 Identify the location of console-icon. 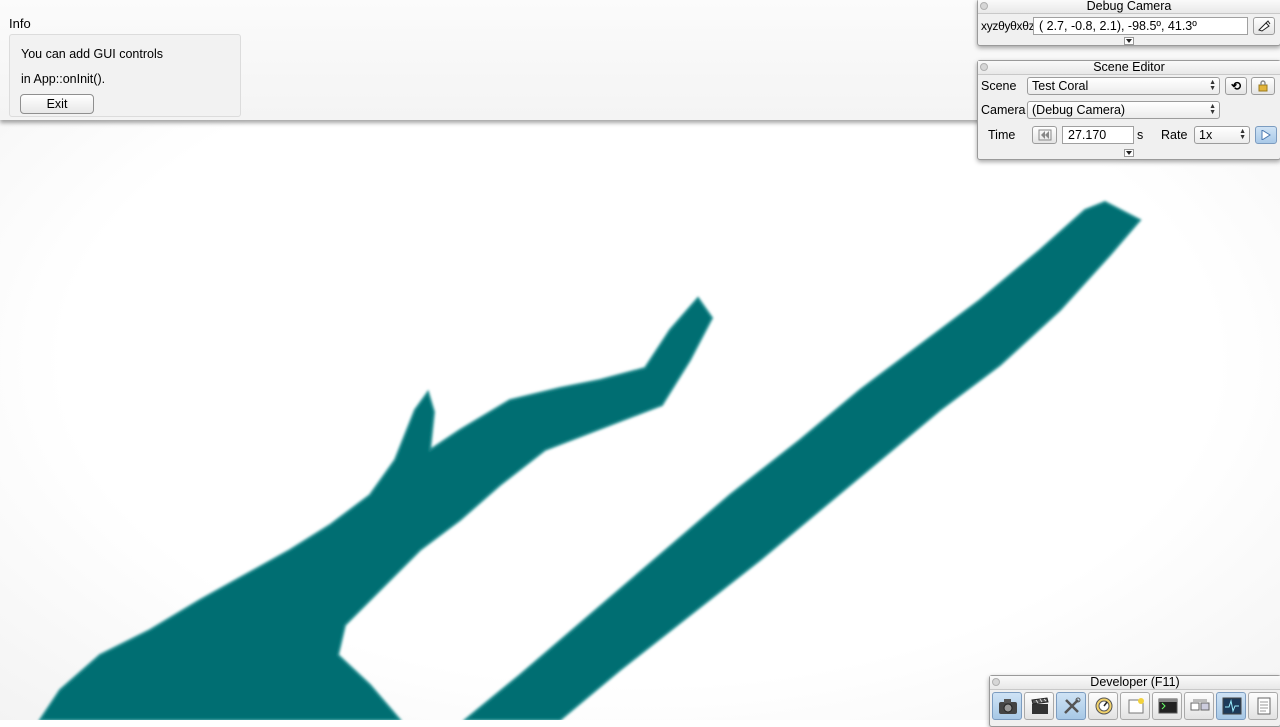
(1168, 706).